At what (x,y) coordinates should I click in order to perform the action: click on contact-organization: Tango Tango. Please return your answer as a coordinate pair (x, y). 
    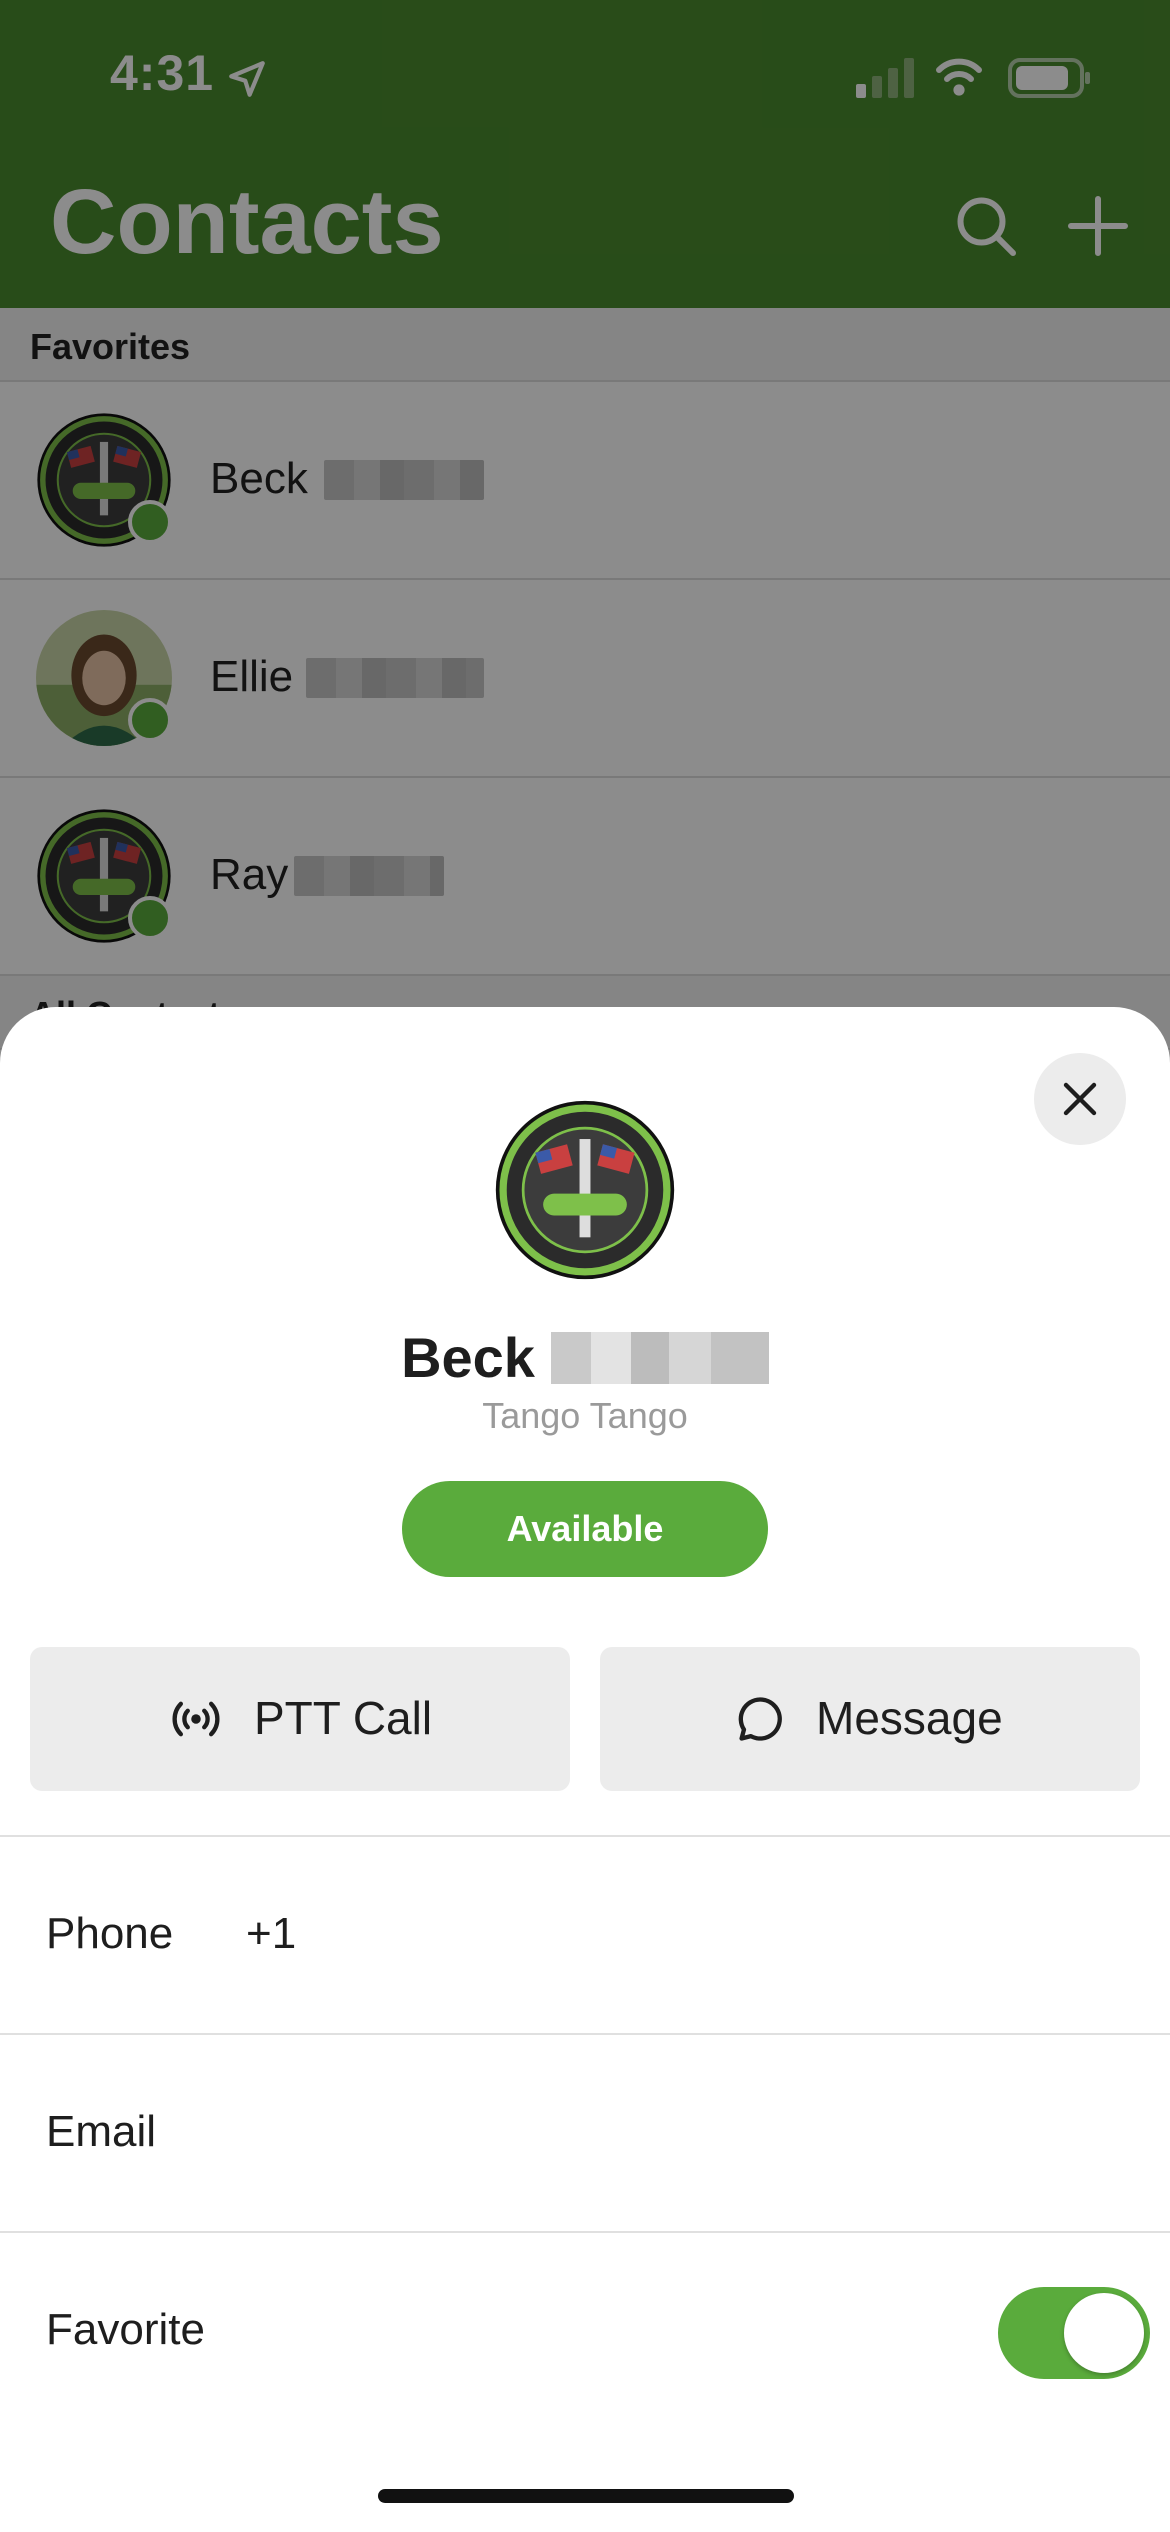
    Looking at the image, I should click on (585, 1415).